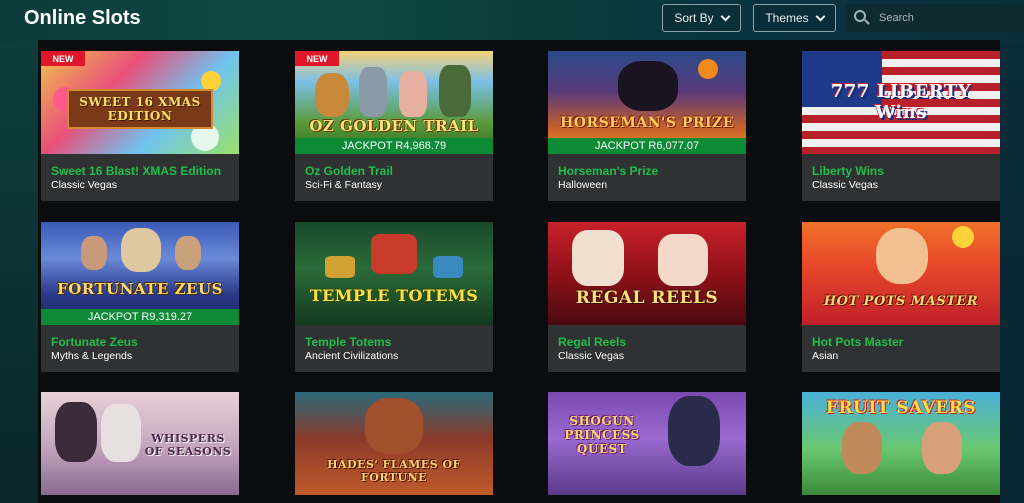 This screenshot has height=503, width=1024. Describe the element at coordinates (647, 171) in the screenshot. I see `game-name: Horseman's Prize` at that location.